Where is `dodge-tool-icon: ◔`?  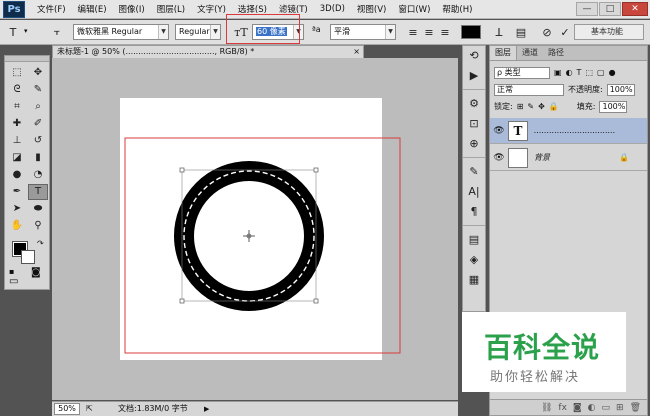
dodge-tool-icon: ◔ is located at coordinates (38, 175).